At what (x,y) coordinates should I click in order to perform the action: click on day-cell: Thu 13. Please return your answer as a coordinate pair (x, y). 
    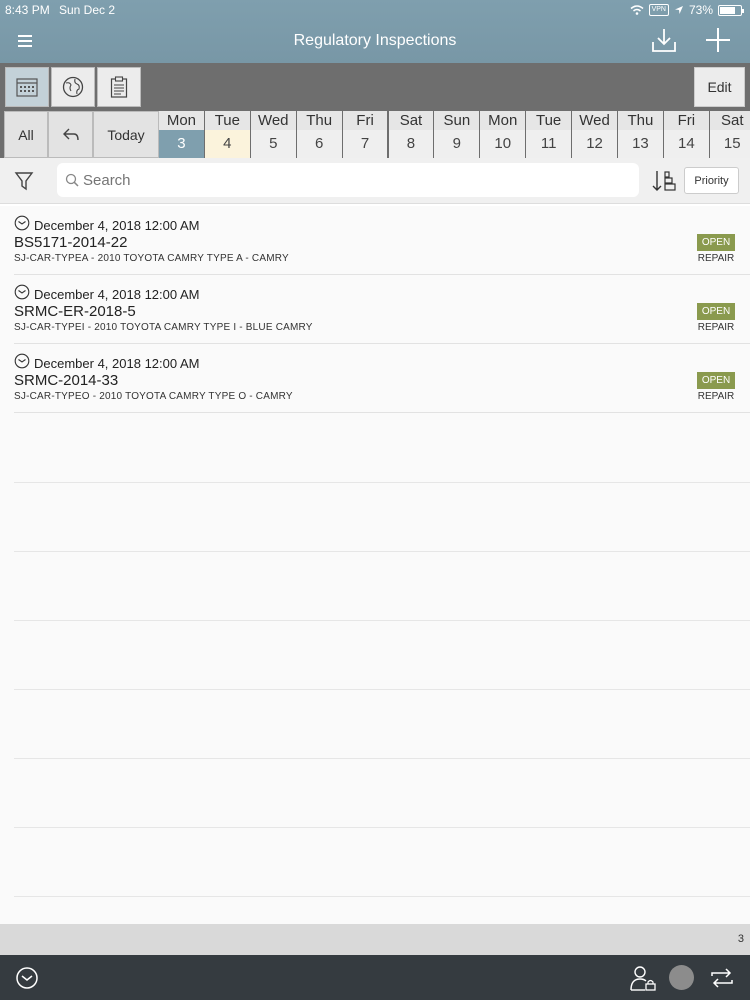
    Looking at the image, I should click on (641, 134).